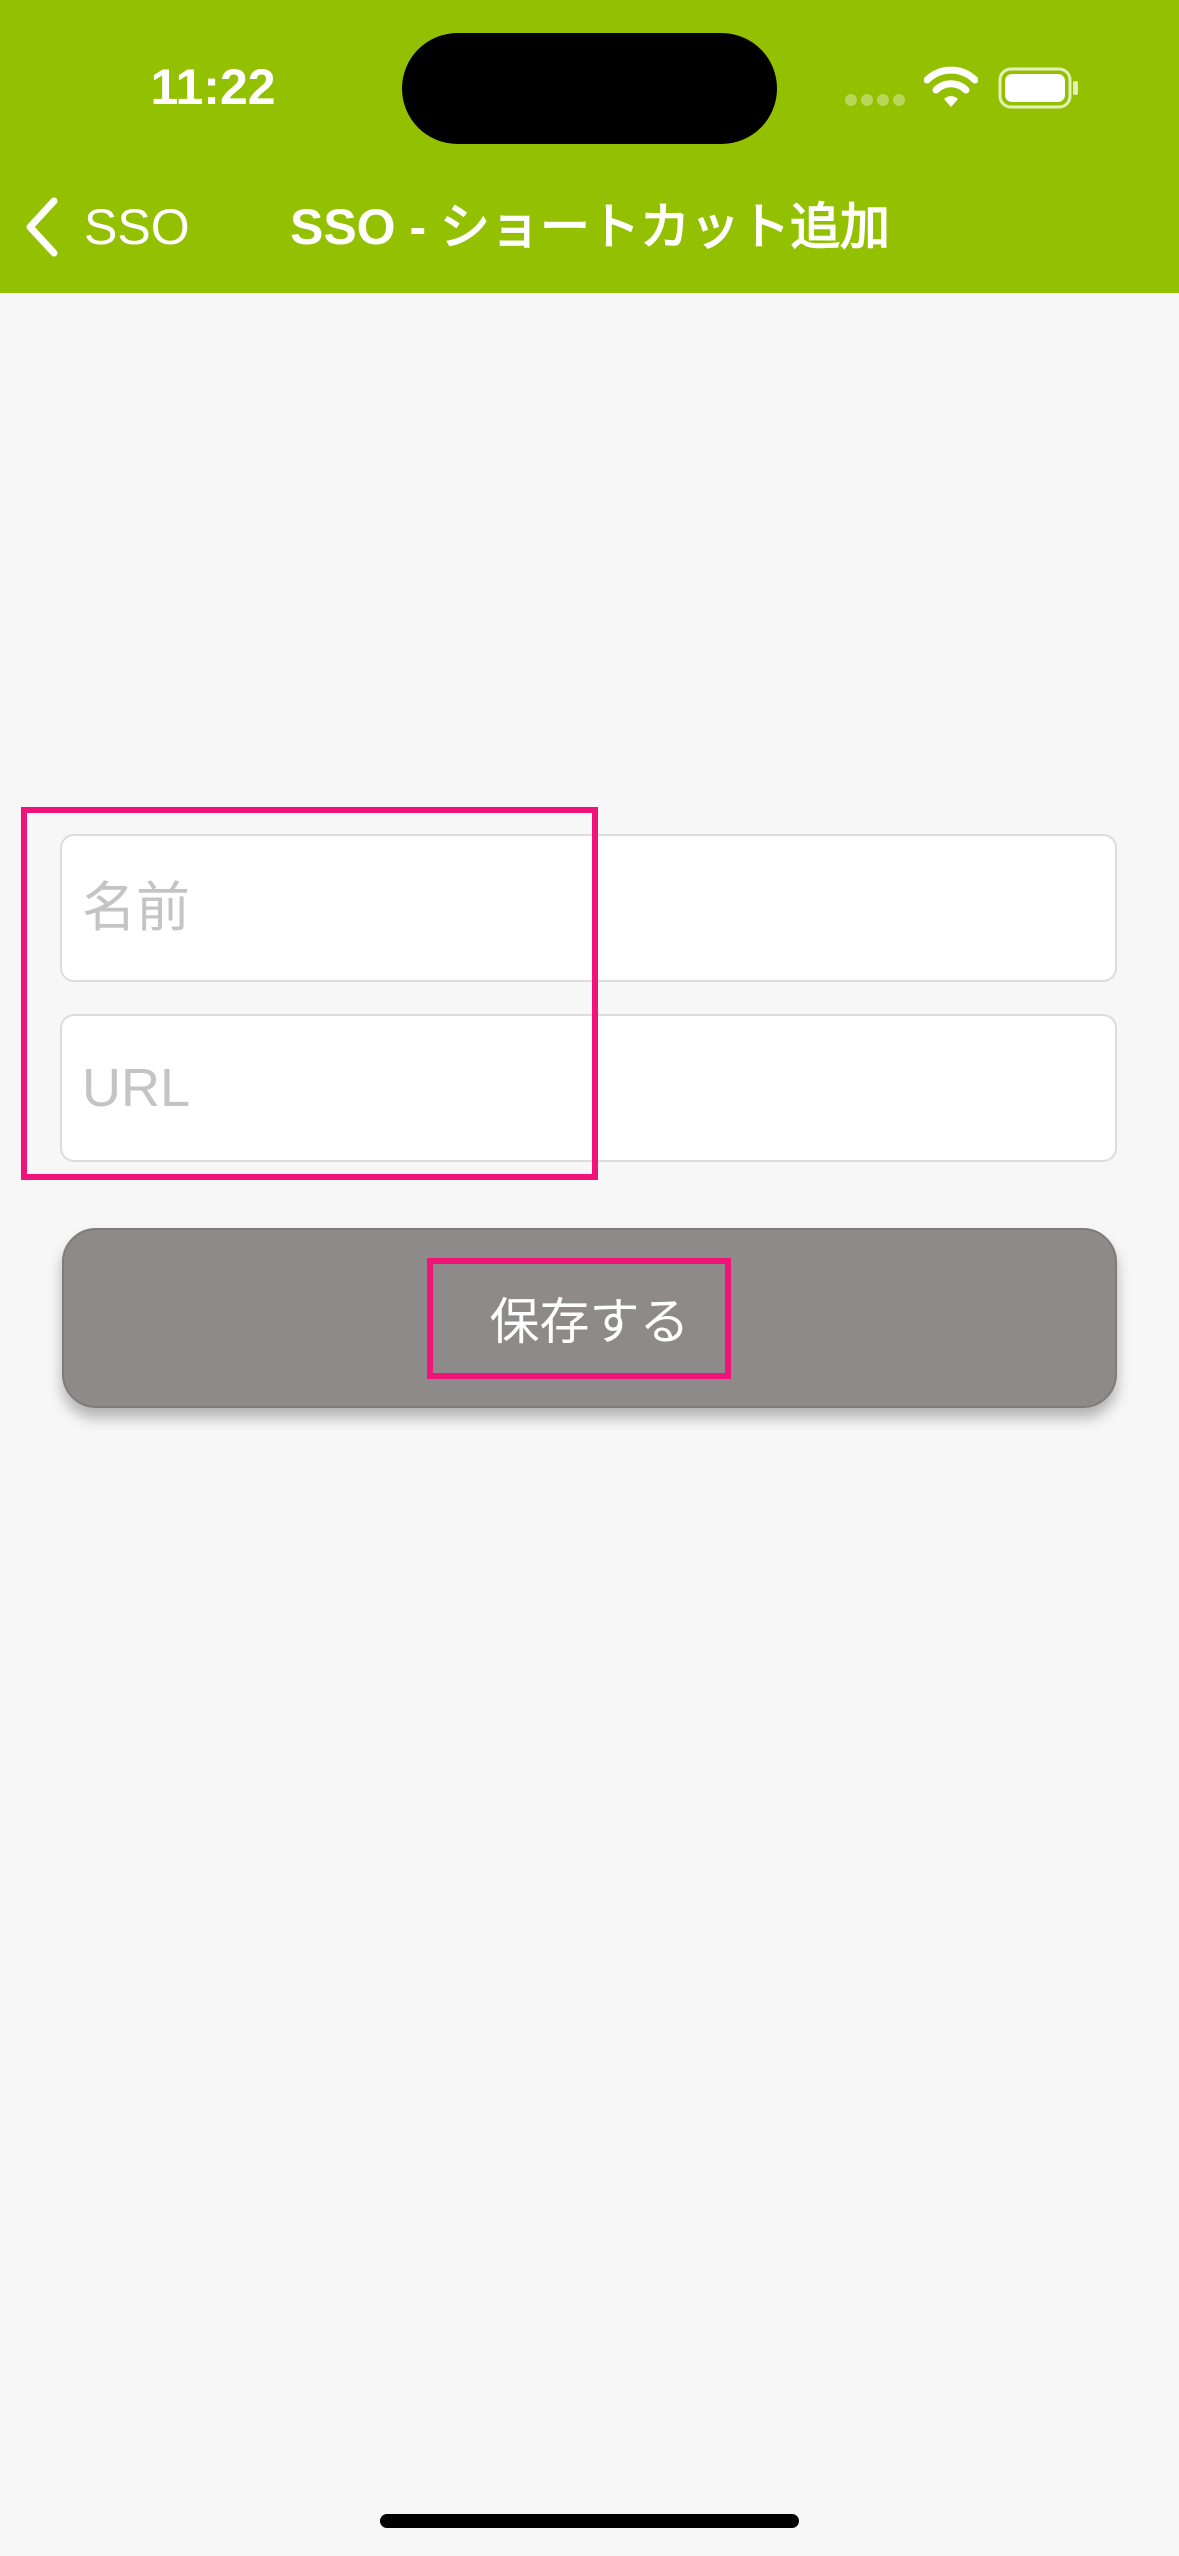  What do you see at coordinates (590, 227) in the screenshot?
I see `page-title: SSO - ショートカット追加` at bounding box center [590, 227].